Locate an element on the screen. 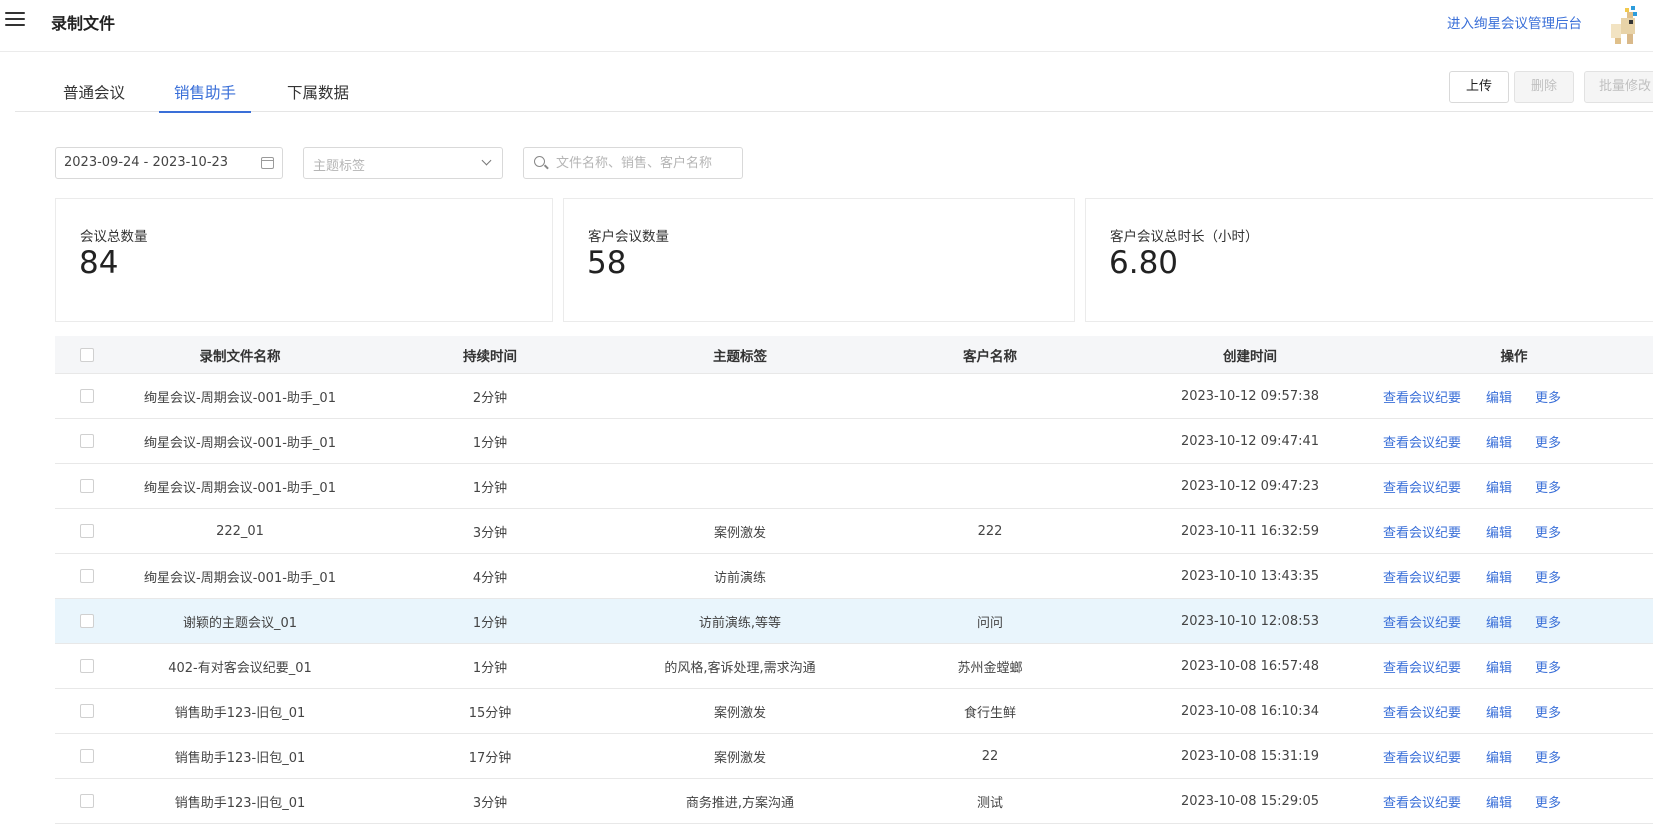 Image resolution: width=1653 pixels, height=825 pixels. cell-created-time: 2023-10-08 15:29:05 is located at coordinates (1250, 801).